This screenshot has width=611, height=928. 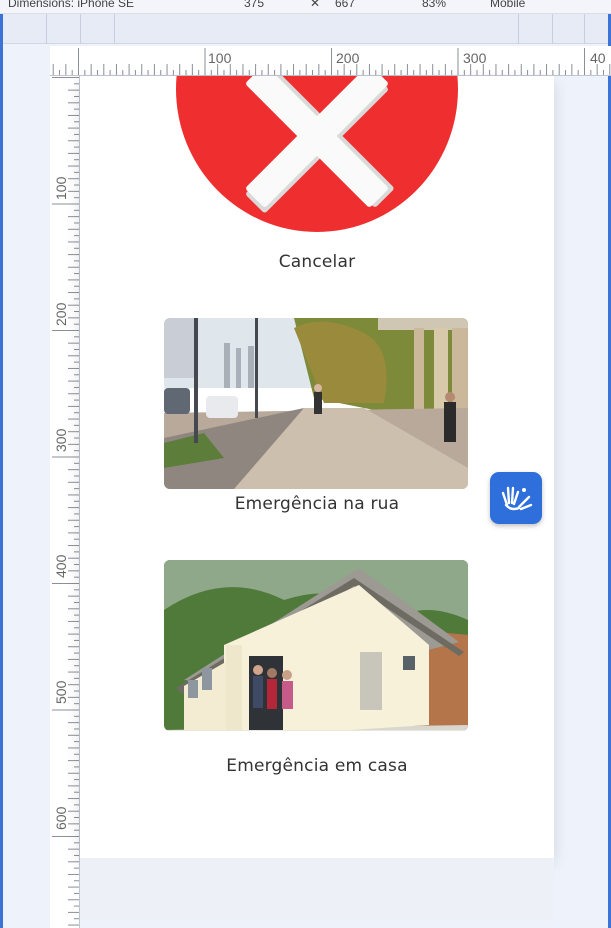 What do you see at coordinates (316, 403) in the screenshot?
I see `street-emergency-image` at bounding box center [316, 403].